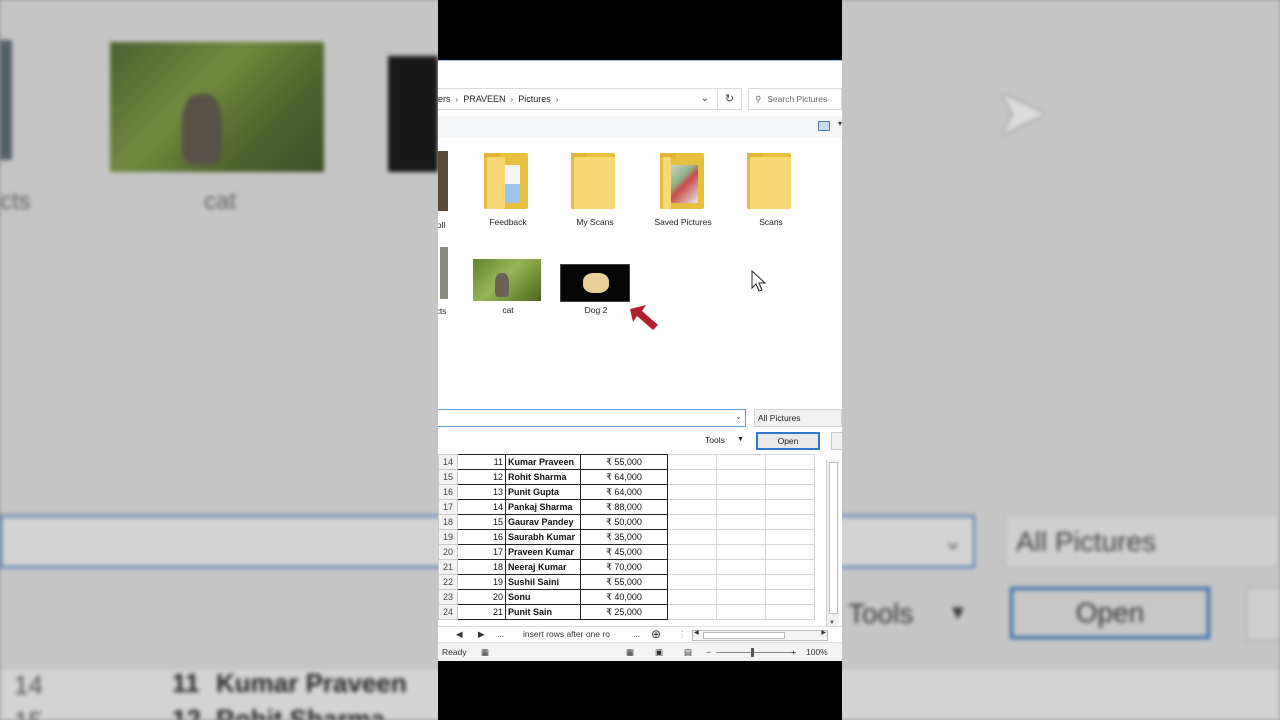 The width and height of the screenshot is (1280, 720). What do you see at coordinates (624, 597) in the screenshot?
I see `salary-cell: ₹ 40,000` at bounding box center [624, 597].